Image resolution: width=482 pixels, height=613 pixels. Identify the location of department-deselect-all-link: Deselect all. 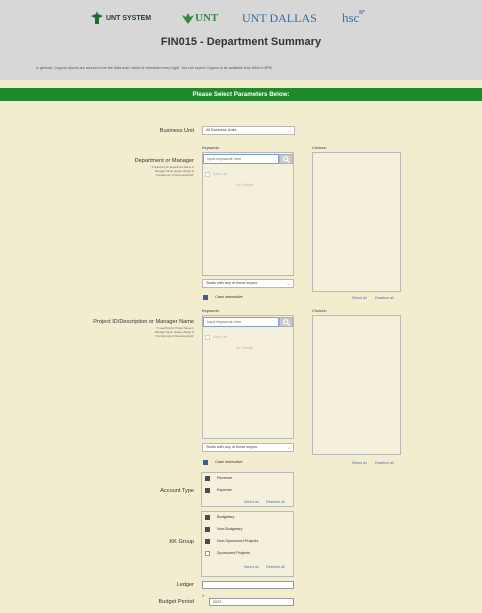
(384, 298).